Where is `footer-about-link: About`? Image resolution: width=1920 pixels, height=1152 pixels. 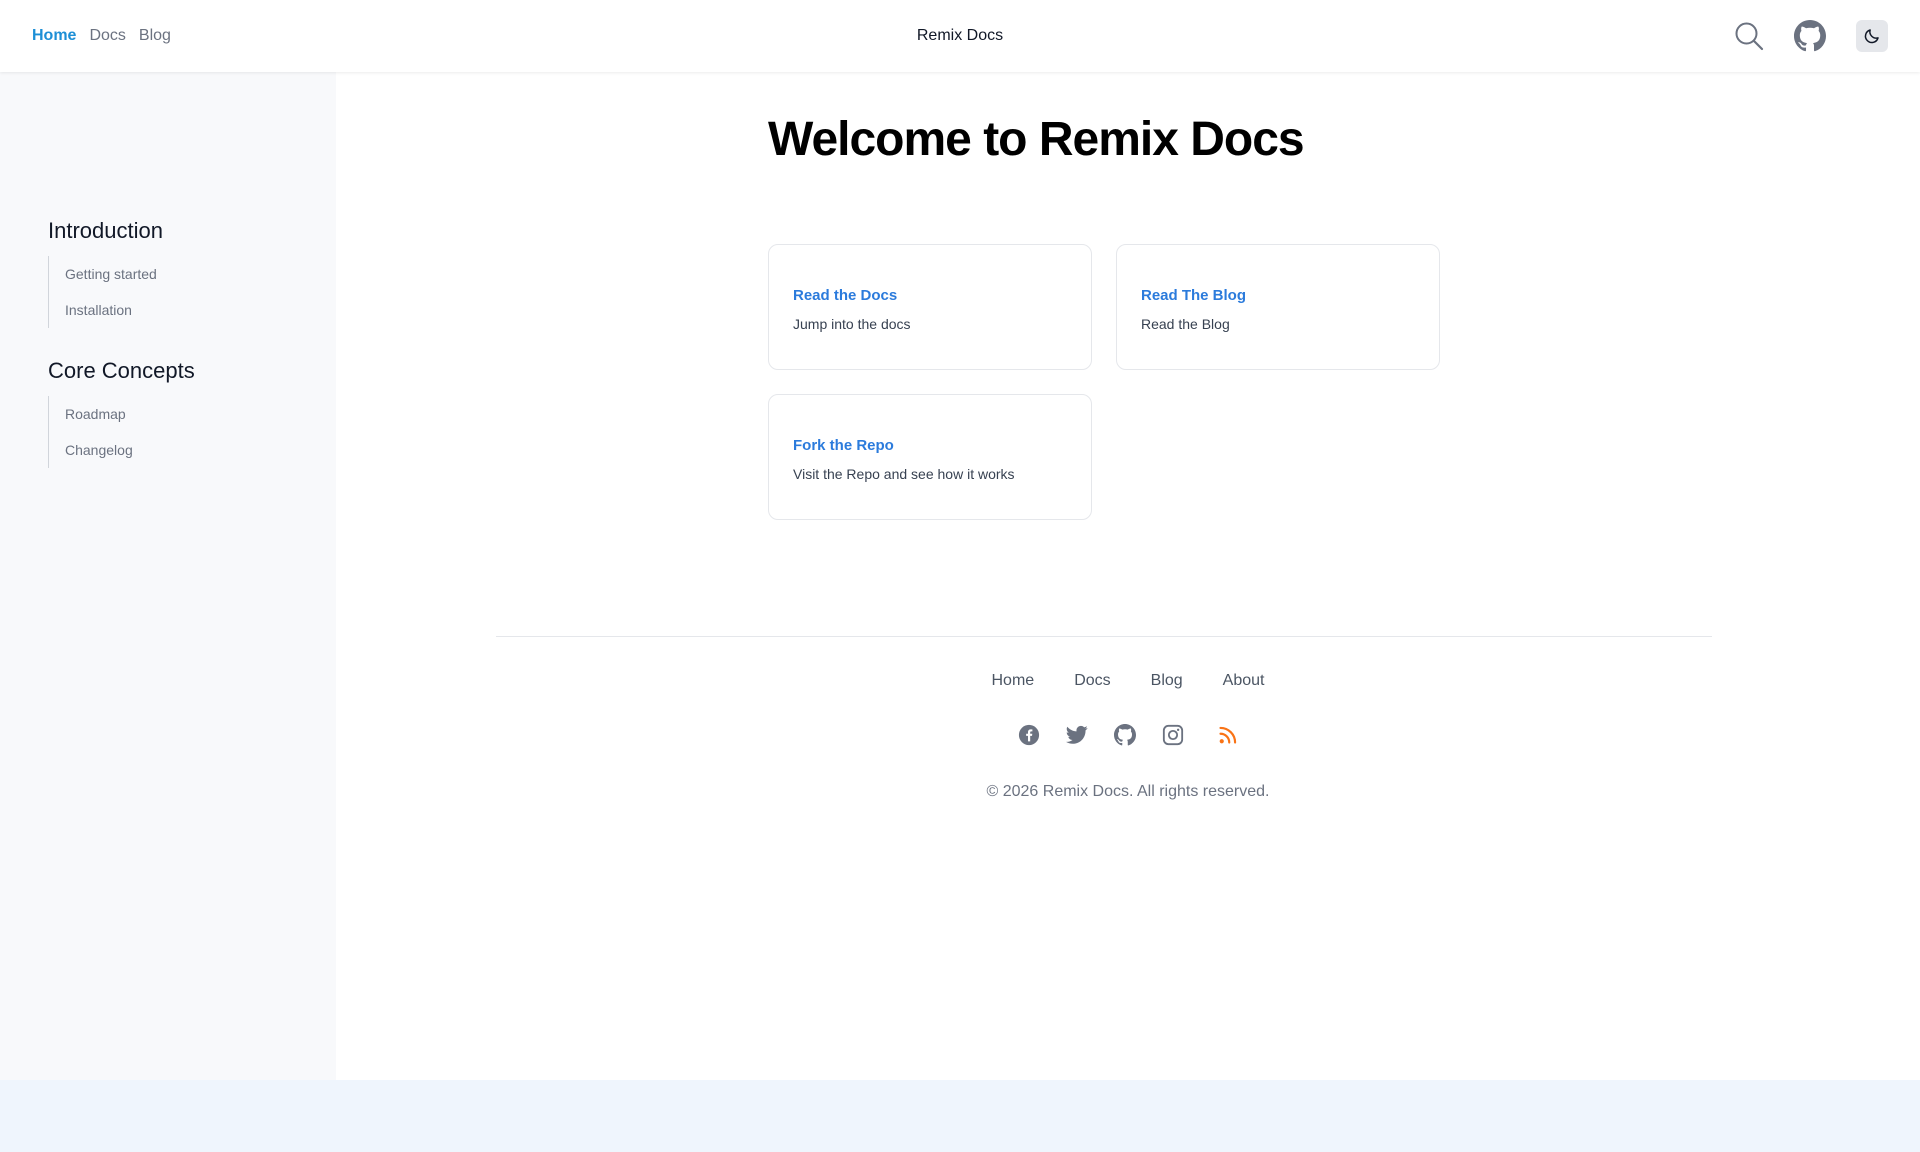 footer-about-link: About is located at coordinates (1244, 681).